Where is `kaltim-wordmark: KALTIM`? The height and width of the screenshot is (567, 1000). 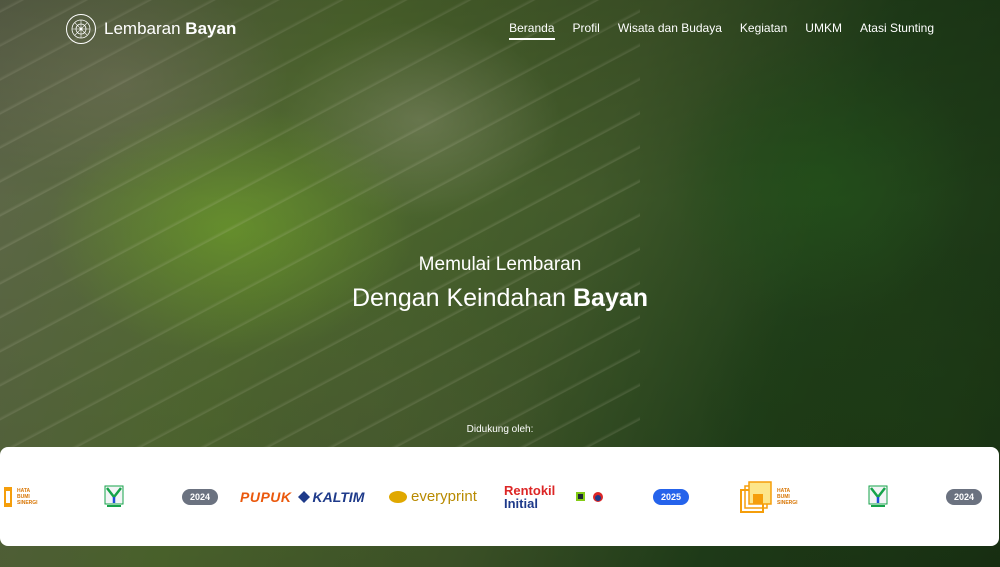
kaltim-wordmark: KALTIM is located at coordinates (330, 497).